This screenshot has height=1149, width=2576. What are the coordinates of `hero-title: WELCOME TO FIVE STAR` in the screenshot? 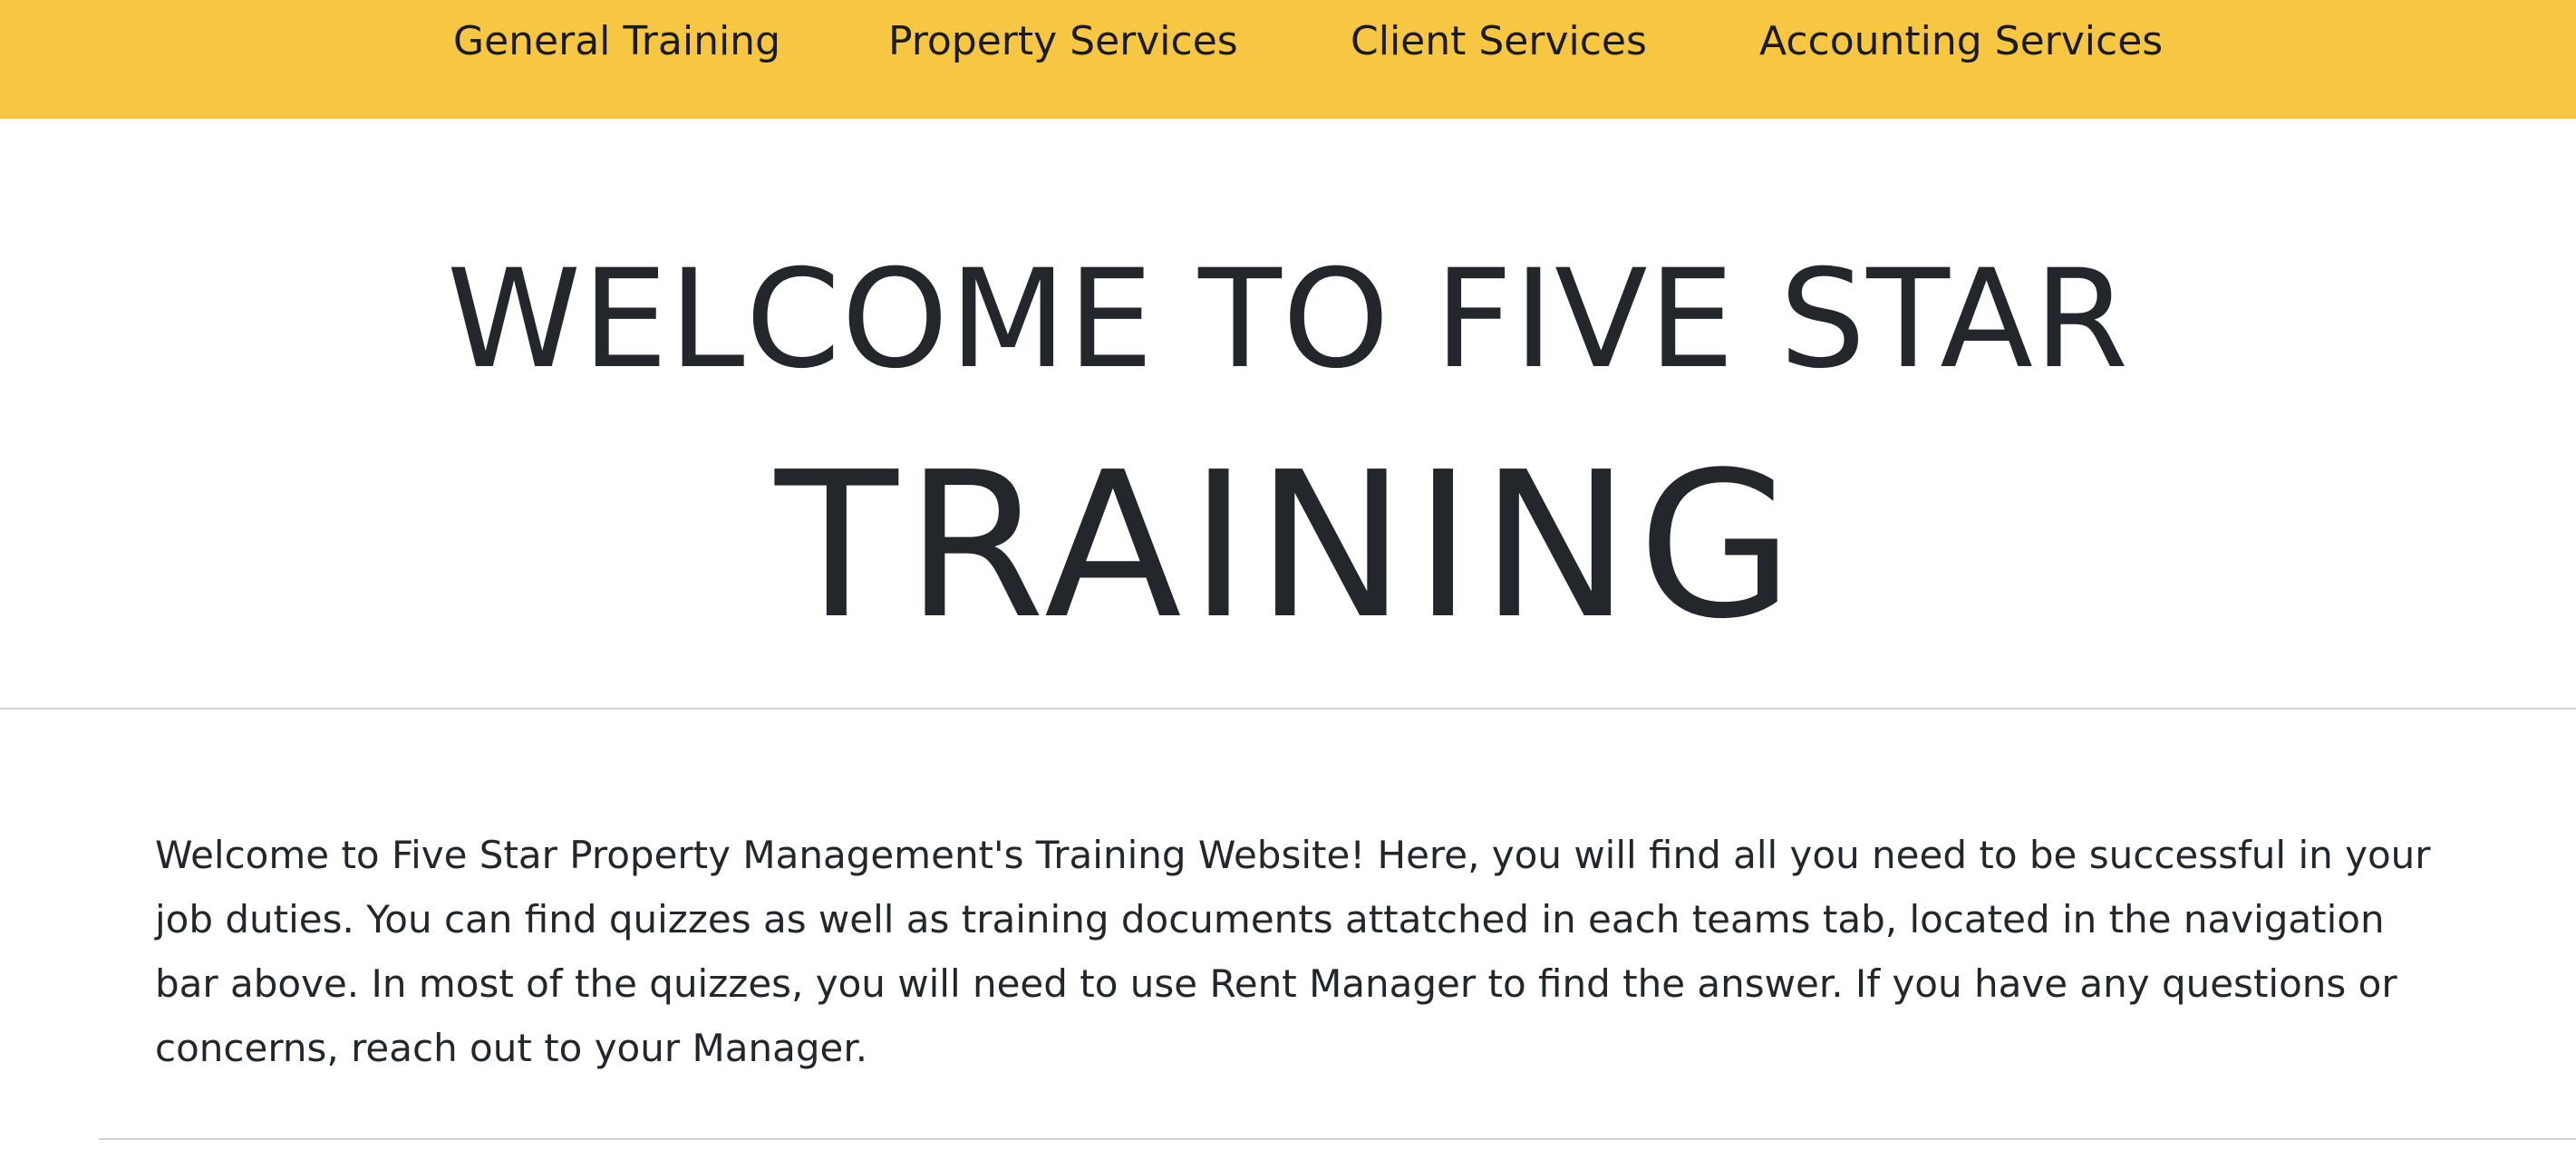 It's located at (1288, 320).